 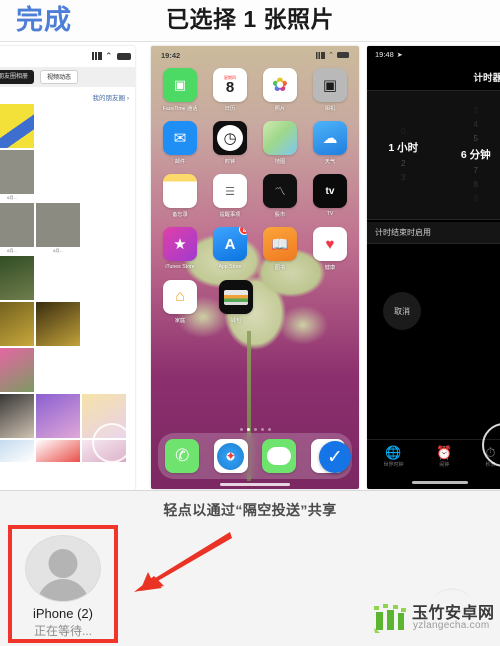 I want to click on clock-icon: ◷, so click(x=230, y=138).